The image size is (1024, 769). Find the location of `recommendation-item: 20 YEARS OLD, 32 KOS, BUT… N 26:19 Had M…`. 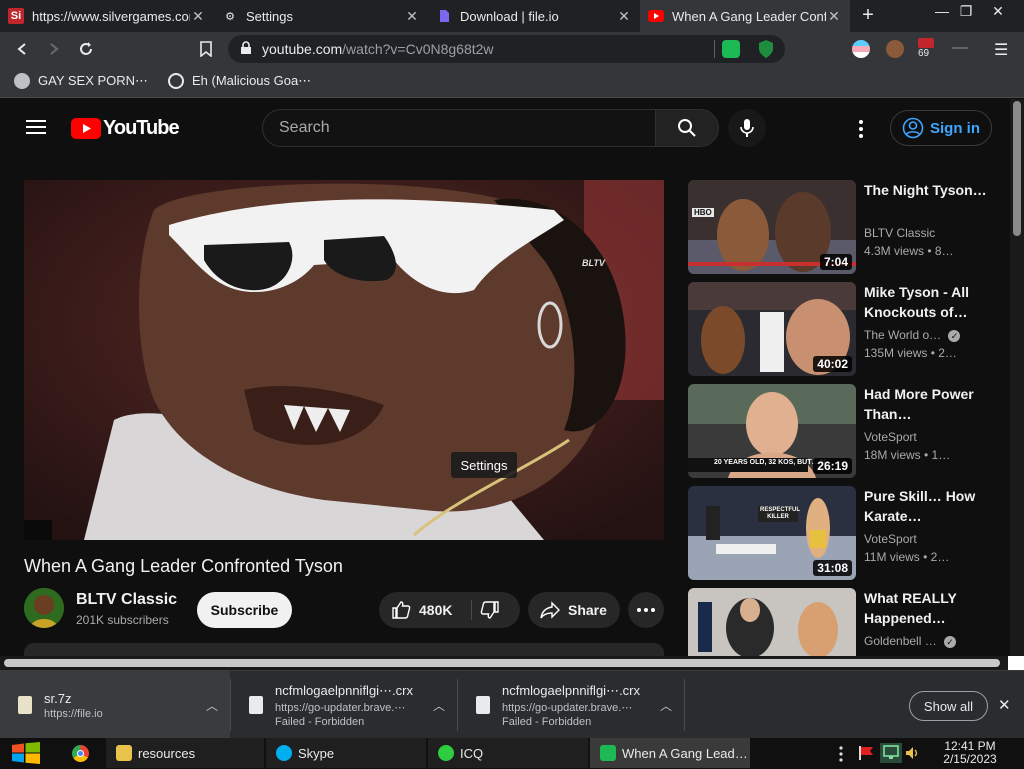

recommendation-item: 20 YEARS OLD, 32 KOS, BUT… N 26:19 Had M… is located at coordinates (843, 431).